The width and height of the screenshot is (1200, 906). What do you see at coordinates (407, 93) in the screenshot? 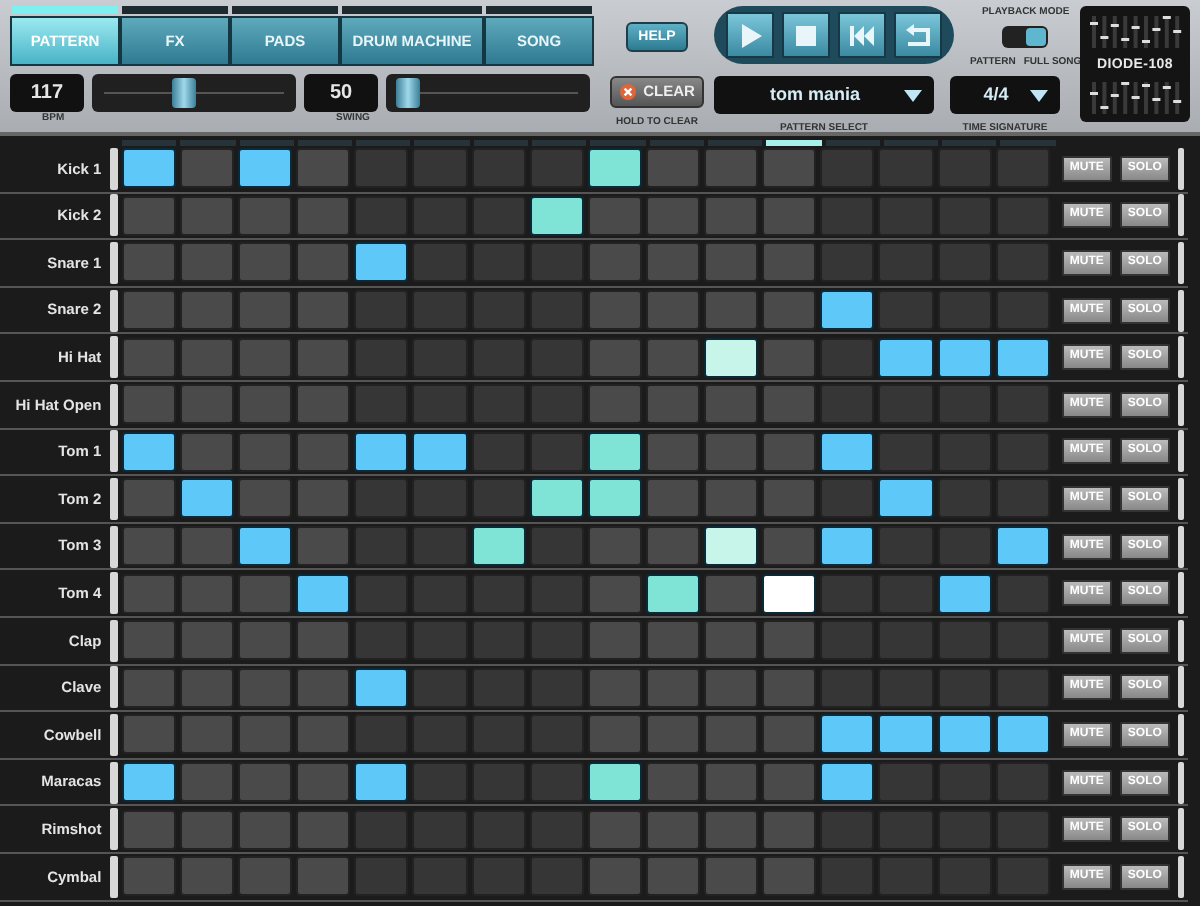
I see `swing-slider-thumb` at bounding box center [407, 93].